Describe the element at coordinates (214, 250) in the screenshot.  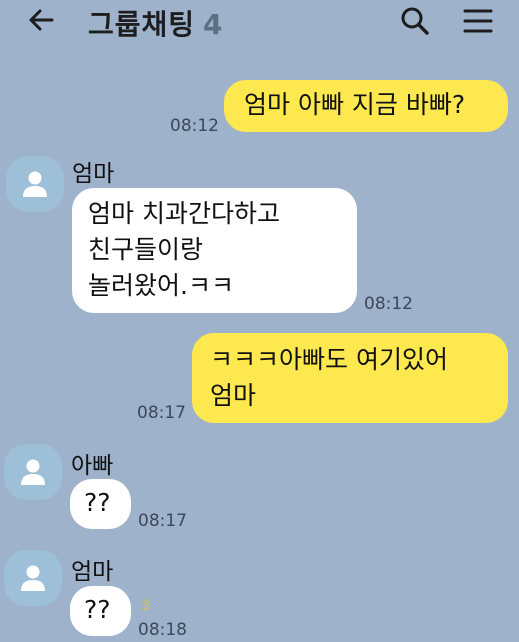
I see `their-message-bubble: 엄마 치과간다하고 친구들이랑 놀러왔어.ㅋㅋ` at that location.